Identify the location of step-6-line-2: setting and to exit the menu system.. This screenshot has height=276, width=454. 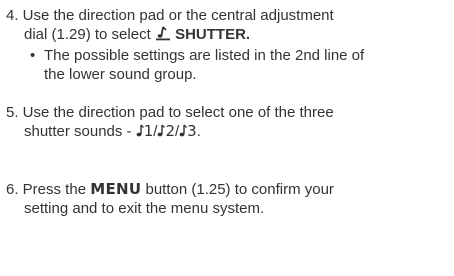
(144, 208).